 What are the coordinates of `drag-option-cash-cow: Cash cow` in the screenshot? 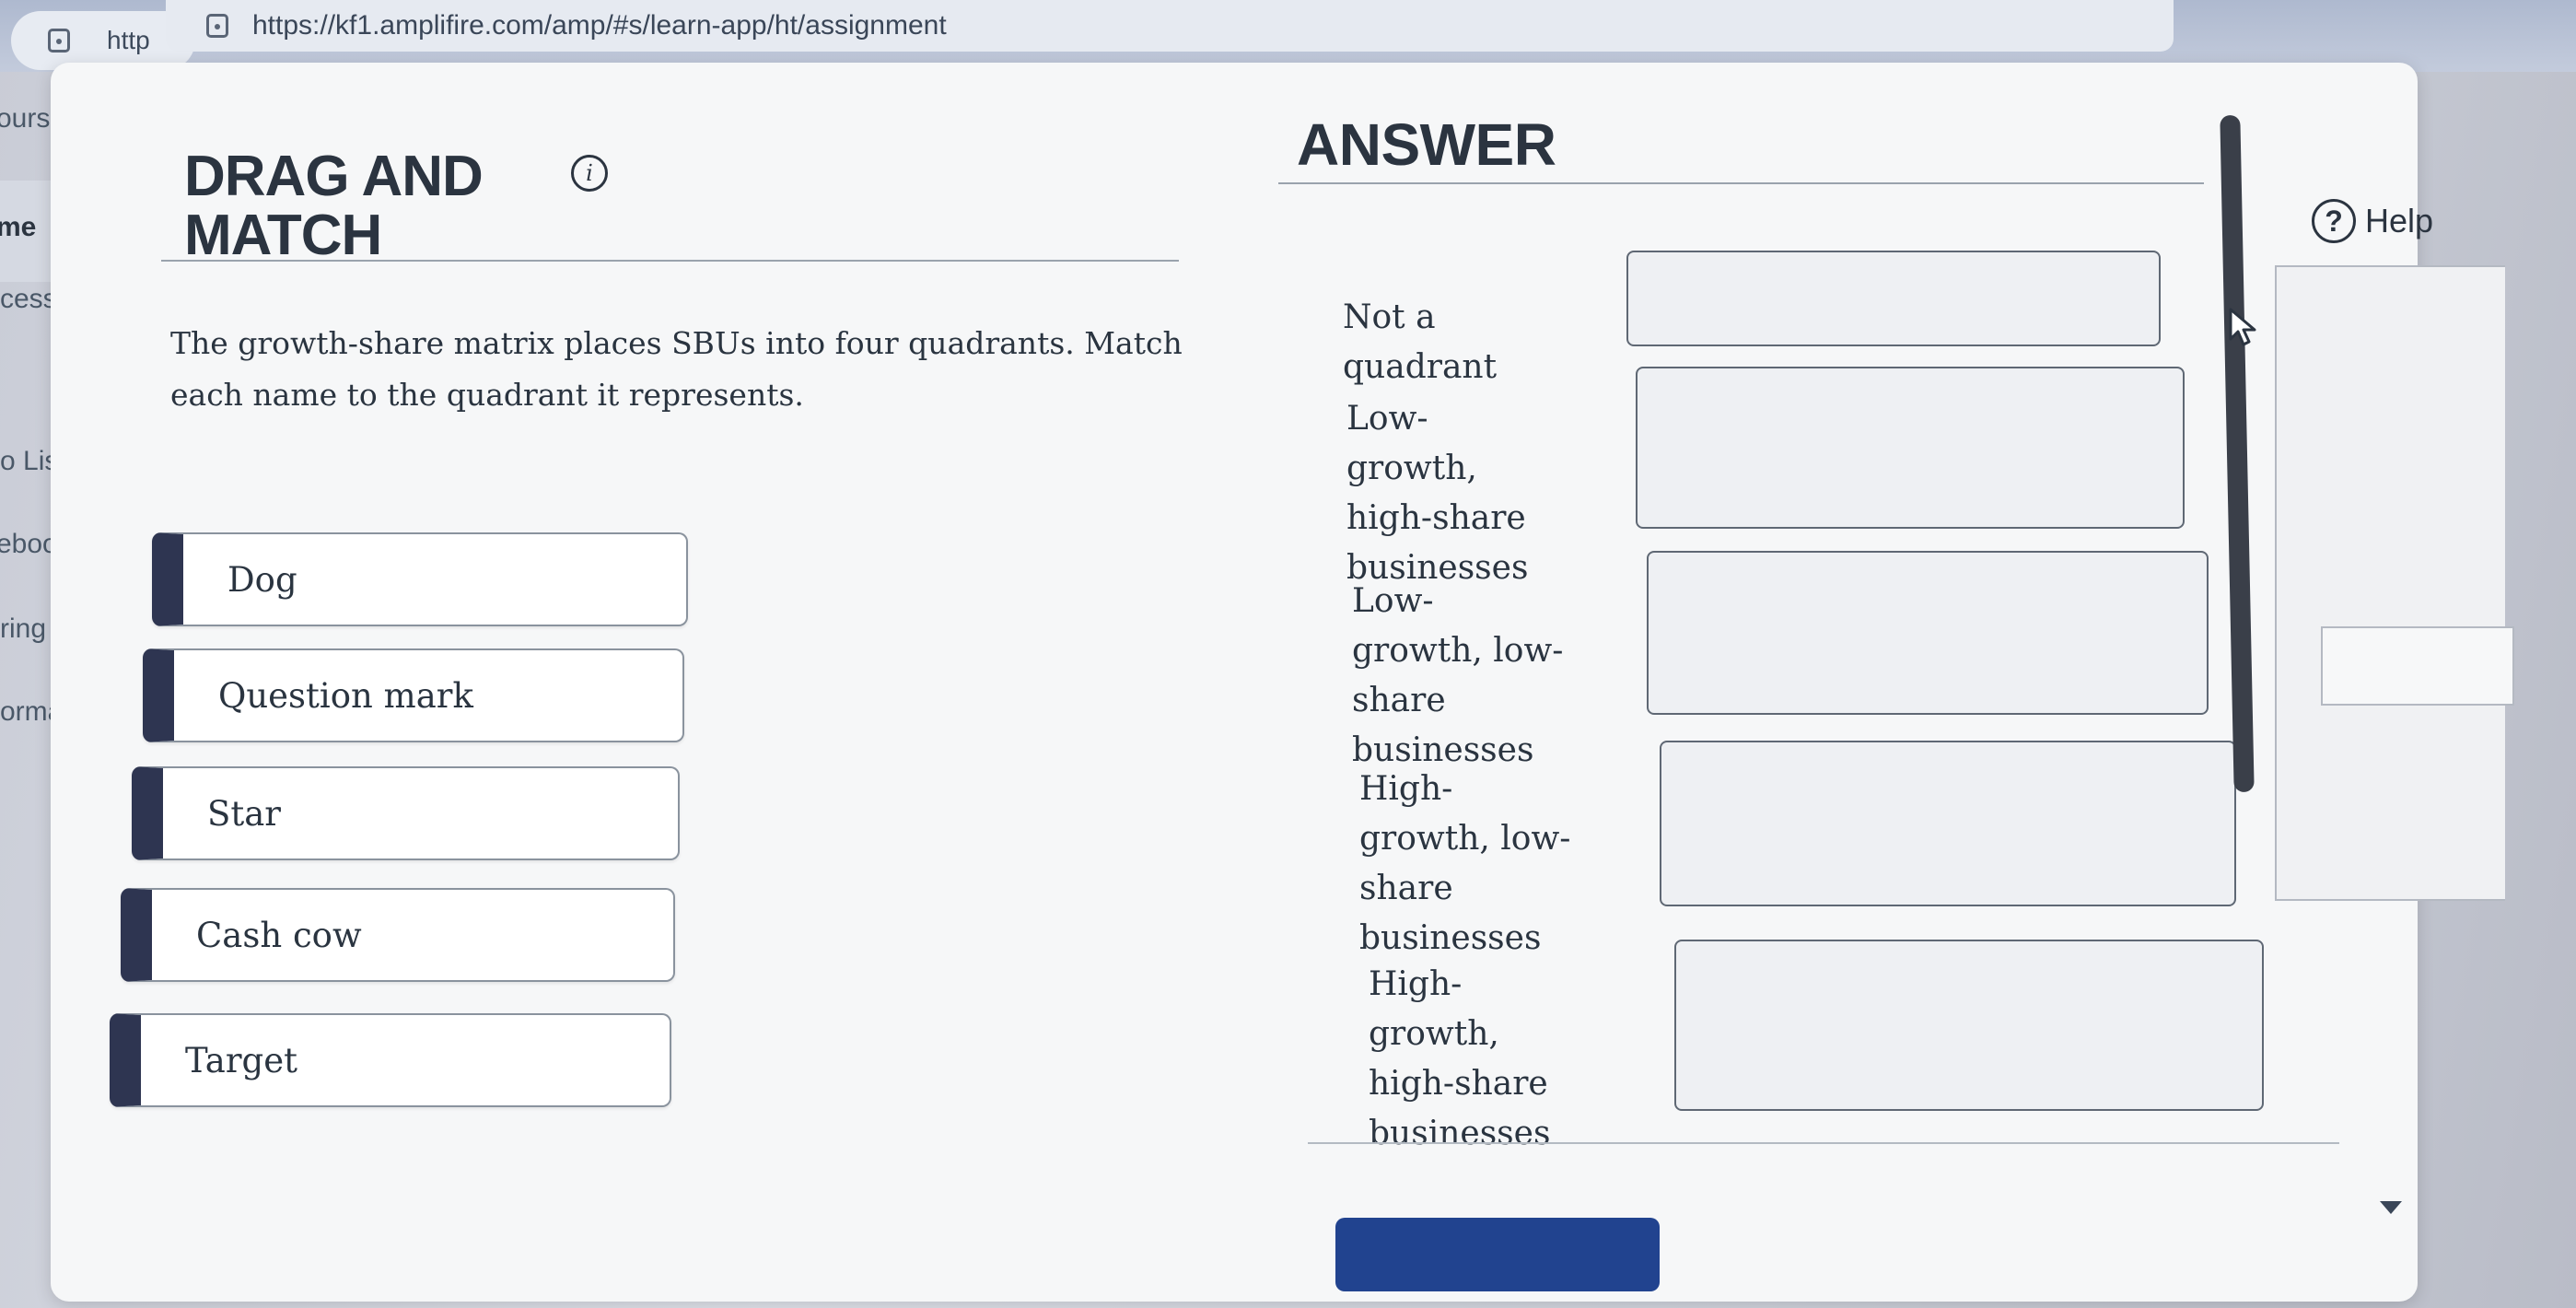 It's located at (398, 935).